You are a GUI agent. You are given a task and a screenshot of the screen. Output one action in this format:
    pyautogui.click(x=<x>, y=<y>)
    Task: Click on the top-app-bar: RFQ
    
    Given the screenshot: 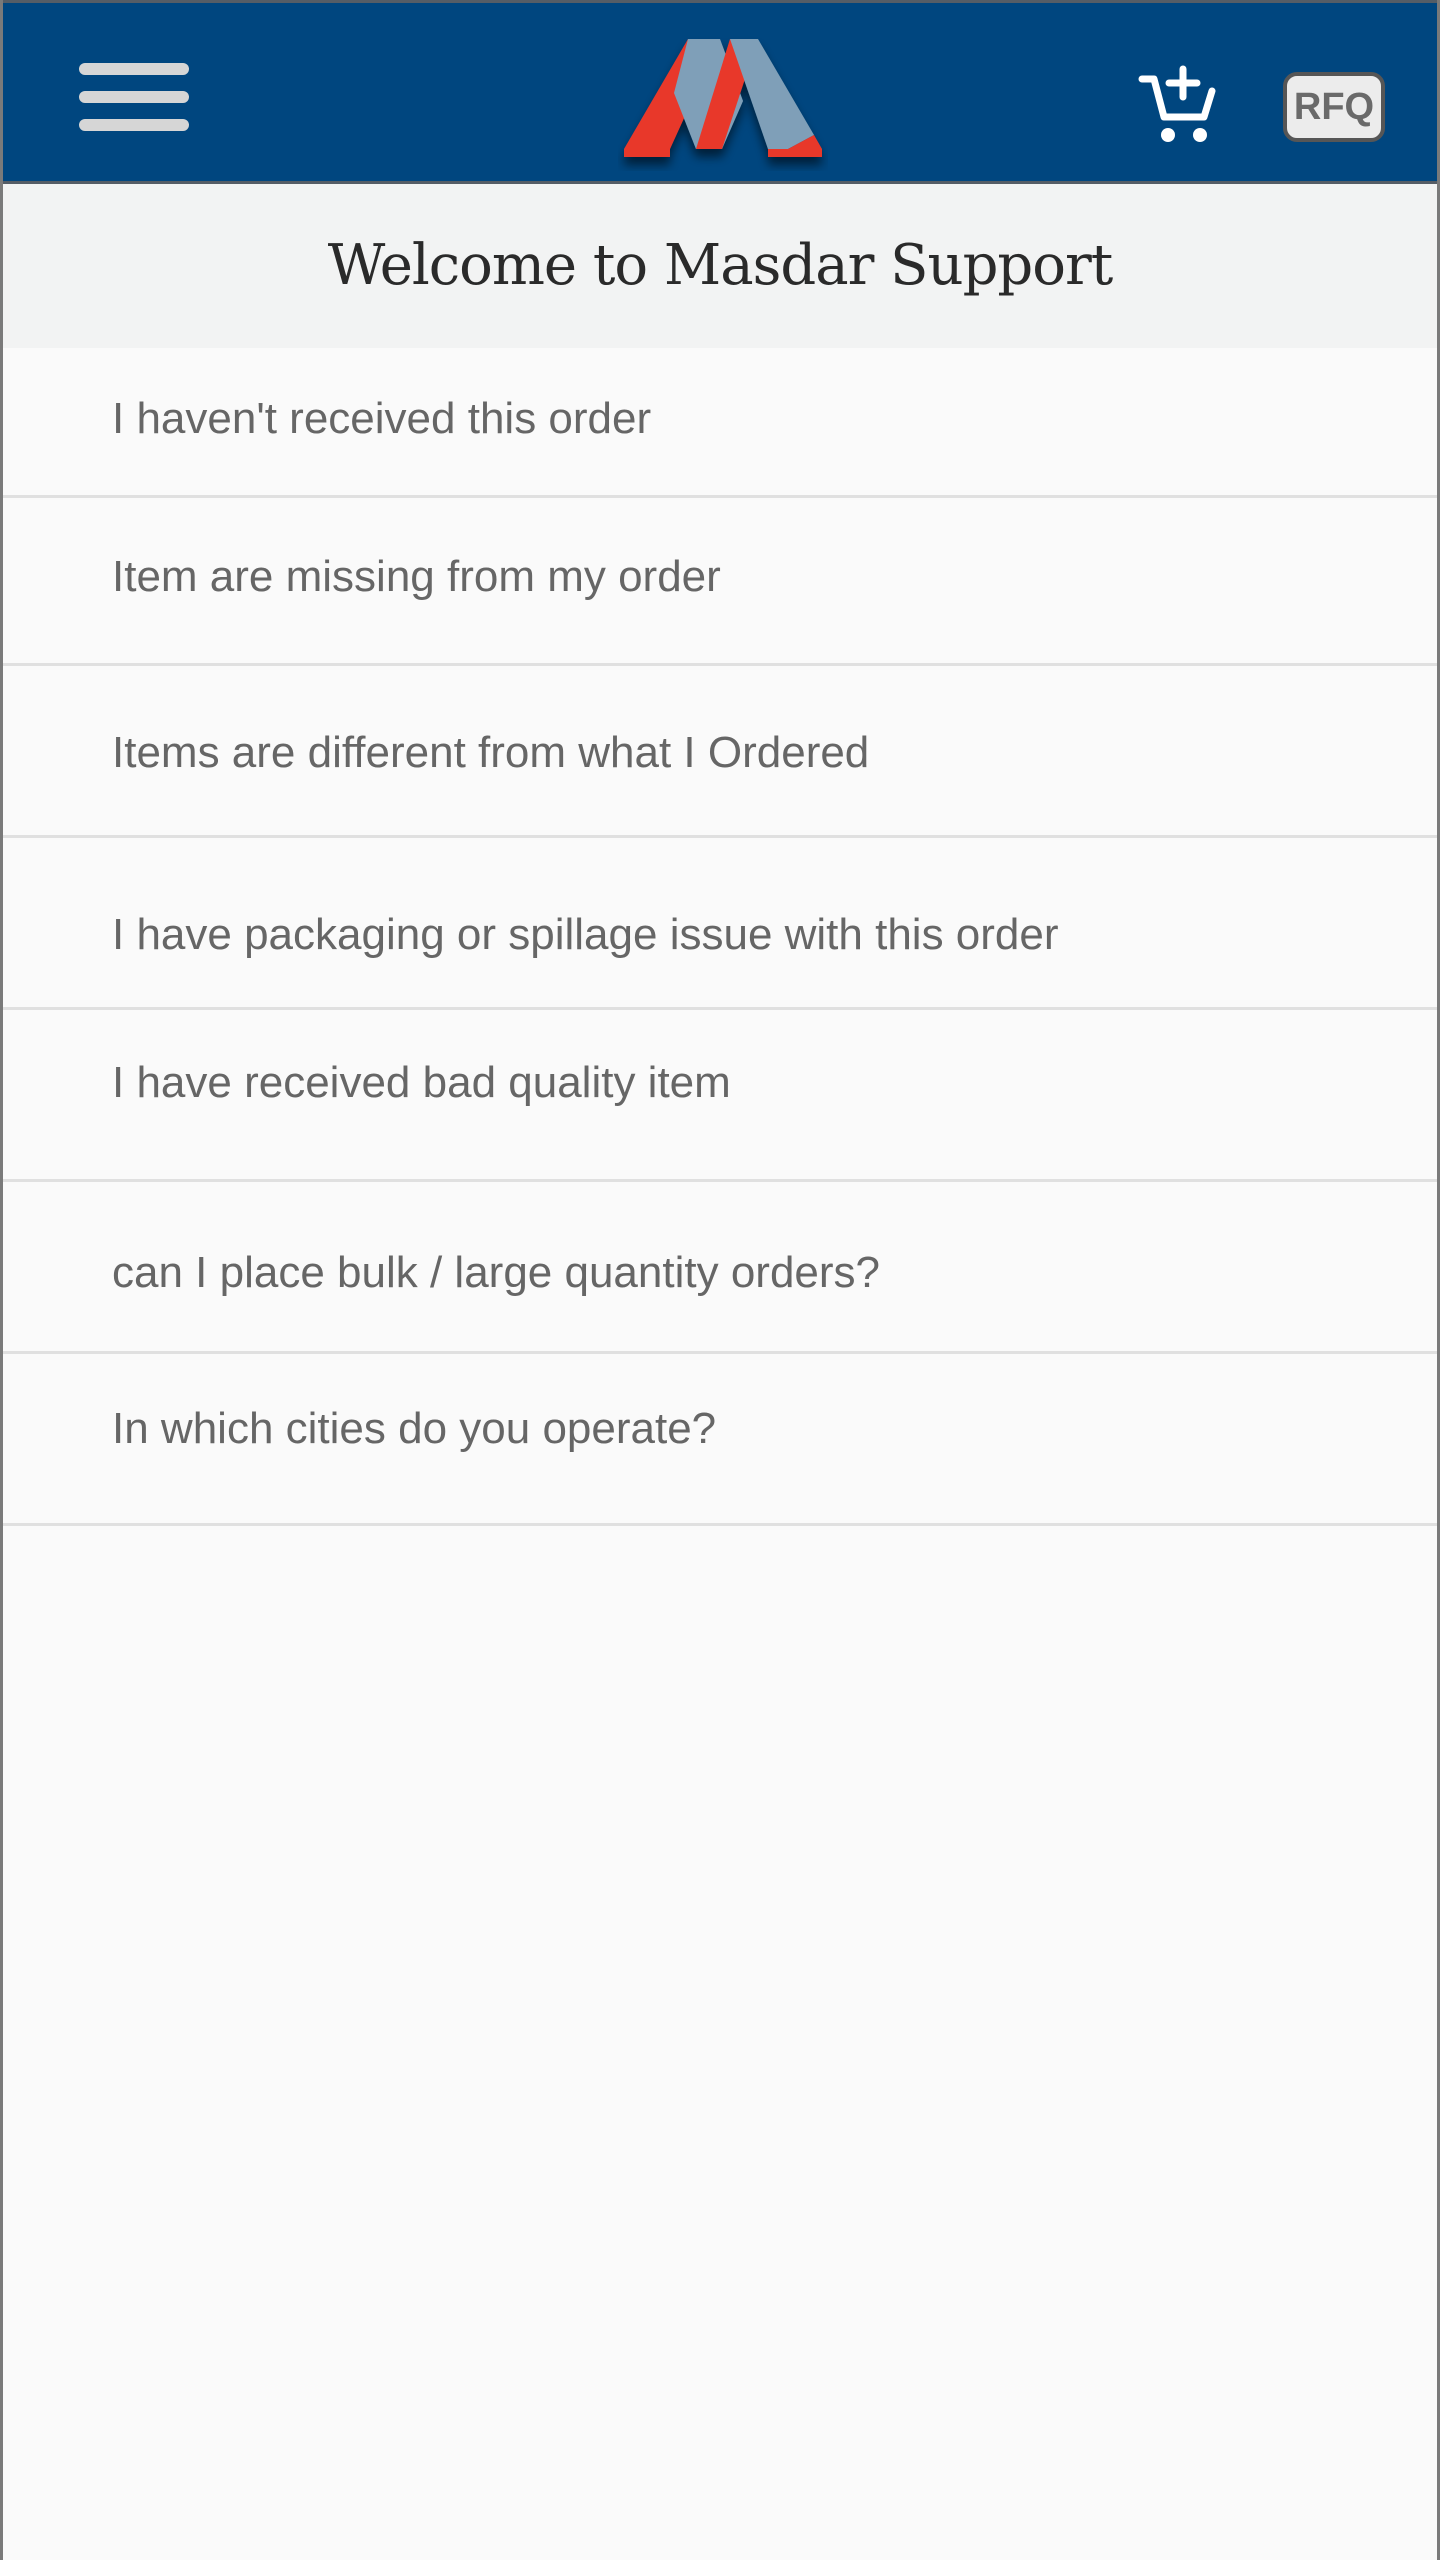 What is the action you would take?
    pyautogui.click(x=720, y=92)
    